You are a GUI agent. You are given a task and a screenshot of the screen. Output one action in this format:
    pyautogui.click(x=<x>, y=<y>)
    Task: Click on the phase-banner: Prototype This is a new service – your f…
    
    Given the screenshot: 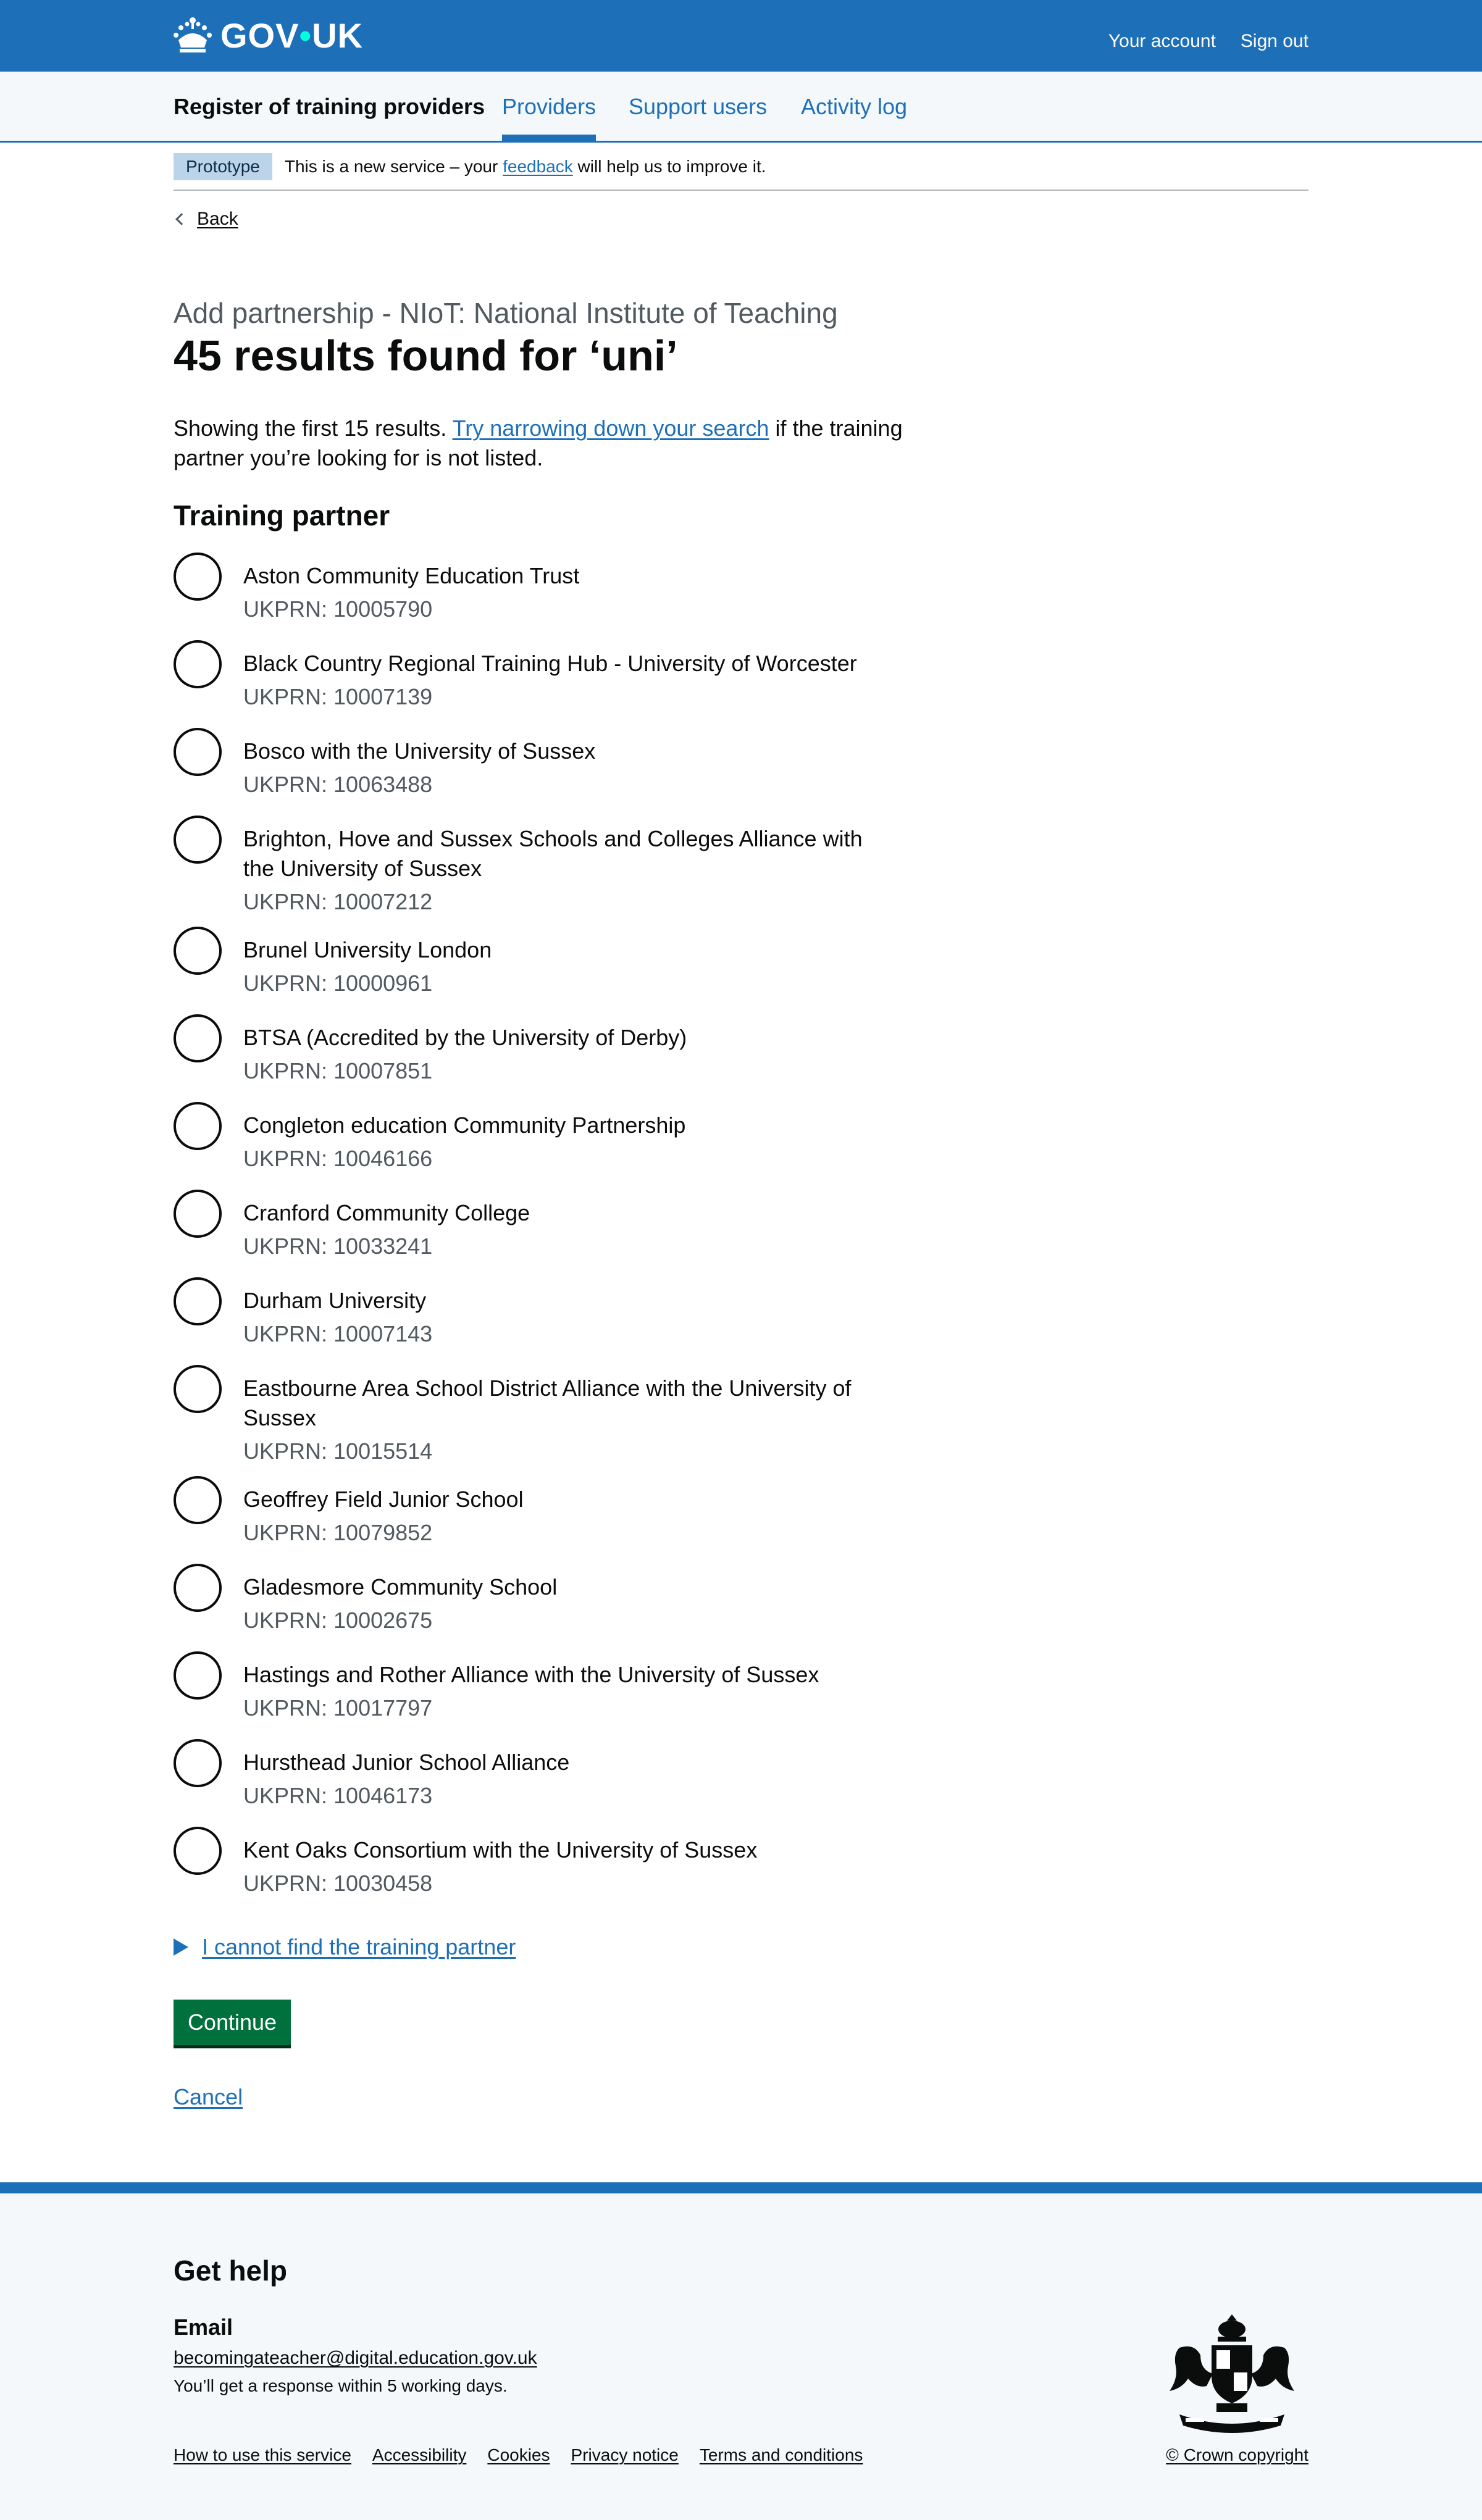 What is the action you would take?
    pyautogui.click(x=741, y=167)
    